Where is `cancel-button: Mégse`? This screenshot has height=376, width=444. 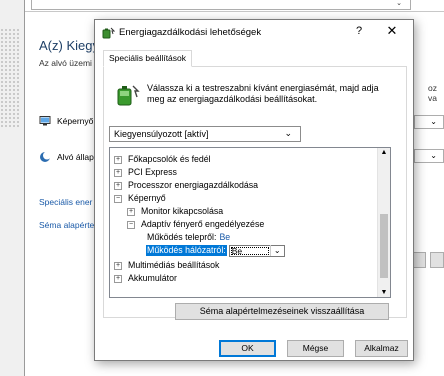 cancel-button: Mégse is located at coordinates (315, 348).